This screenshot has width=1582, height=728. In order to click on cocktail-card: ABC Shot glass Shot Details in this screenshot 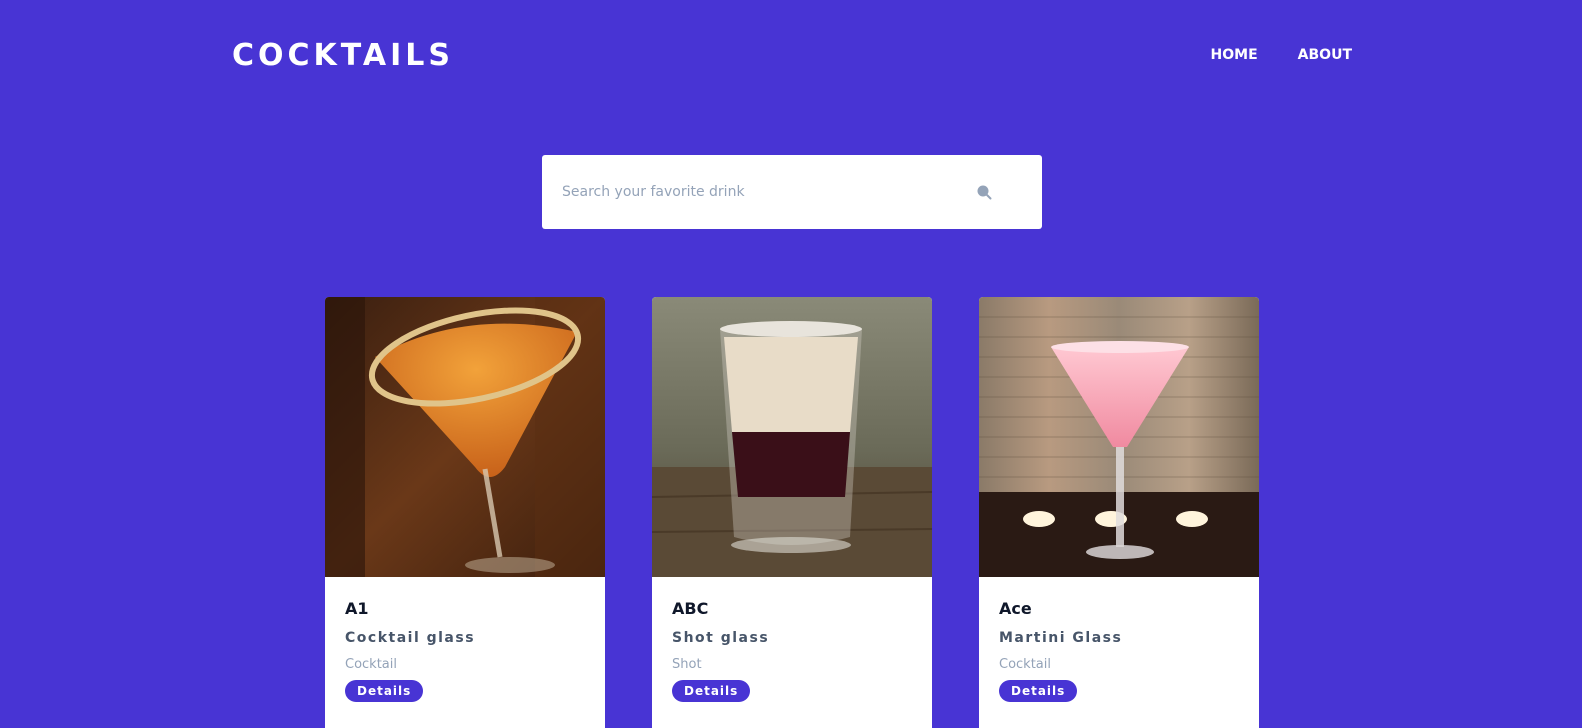, I will do `click(792, 512)`.